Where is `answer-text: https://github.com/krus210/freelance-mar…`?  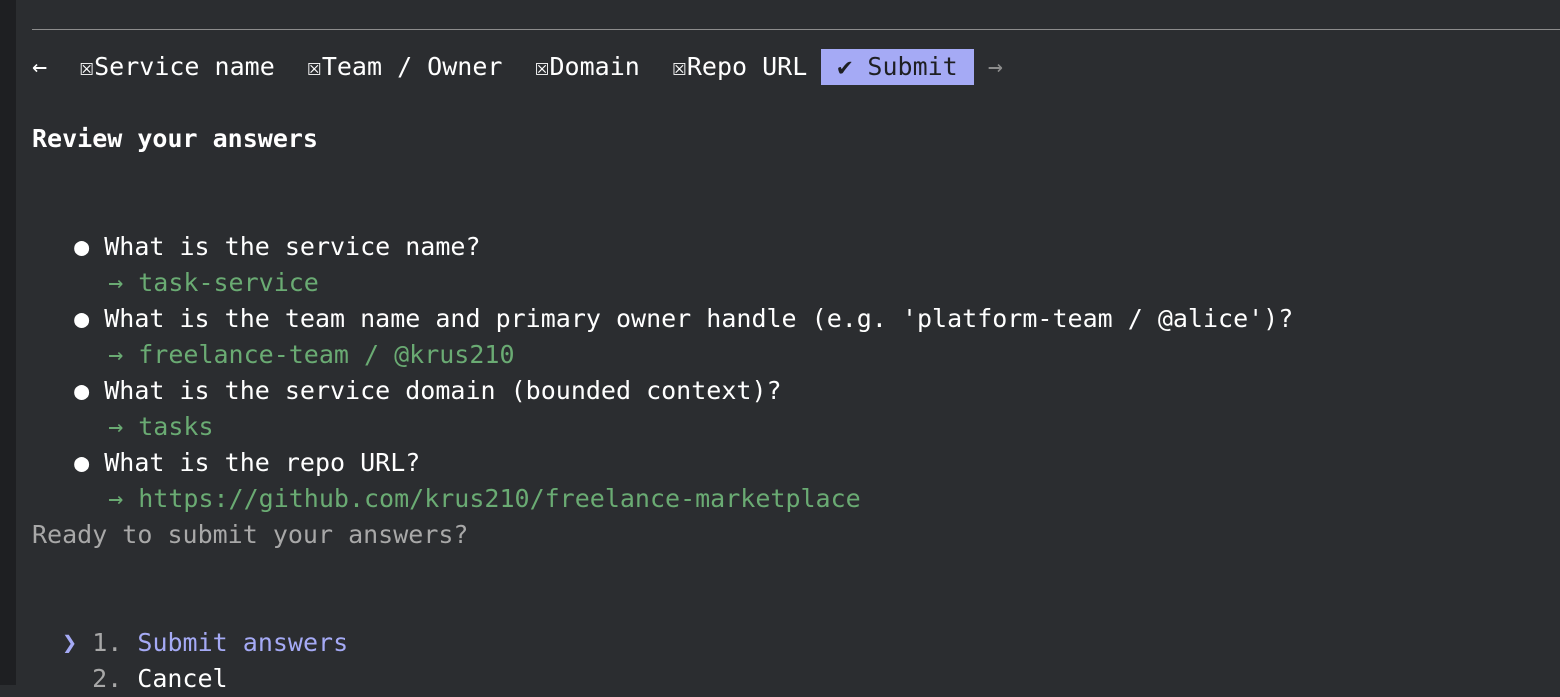
answer-text: https://github.com/krus210/freelance-mar… is located at coordinates (499, 498).